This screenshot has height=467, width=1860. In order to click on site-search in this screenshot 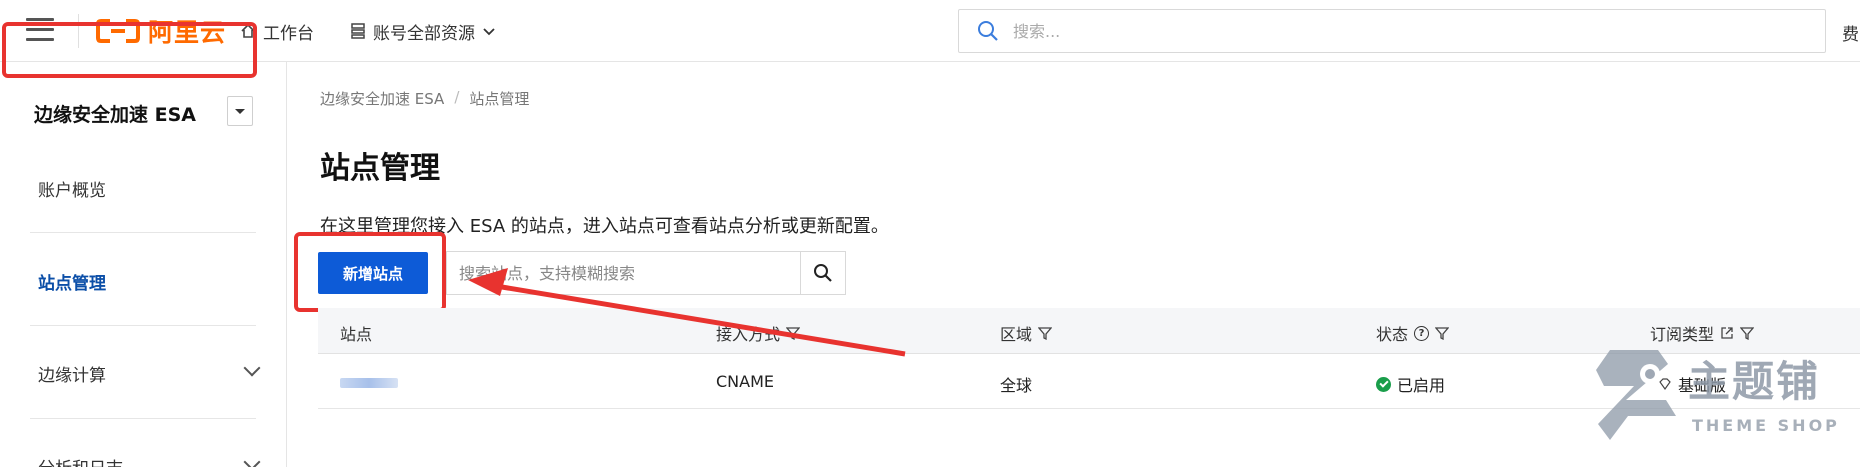, I will do `click(623, 273)`.